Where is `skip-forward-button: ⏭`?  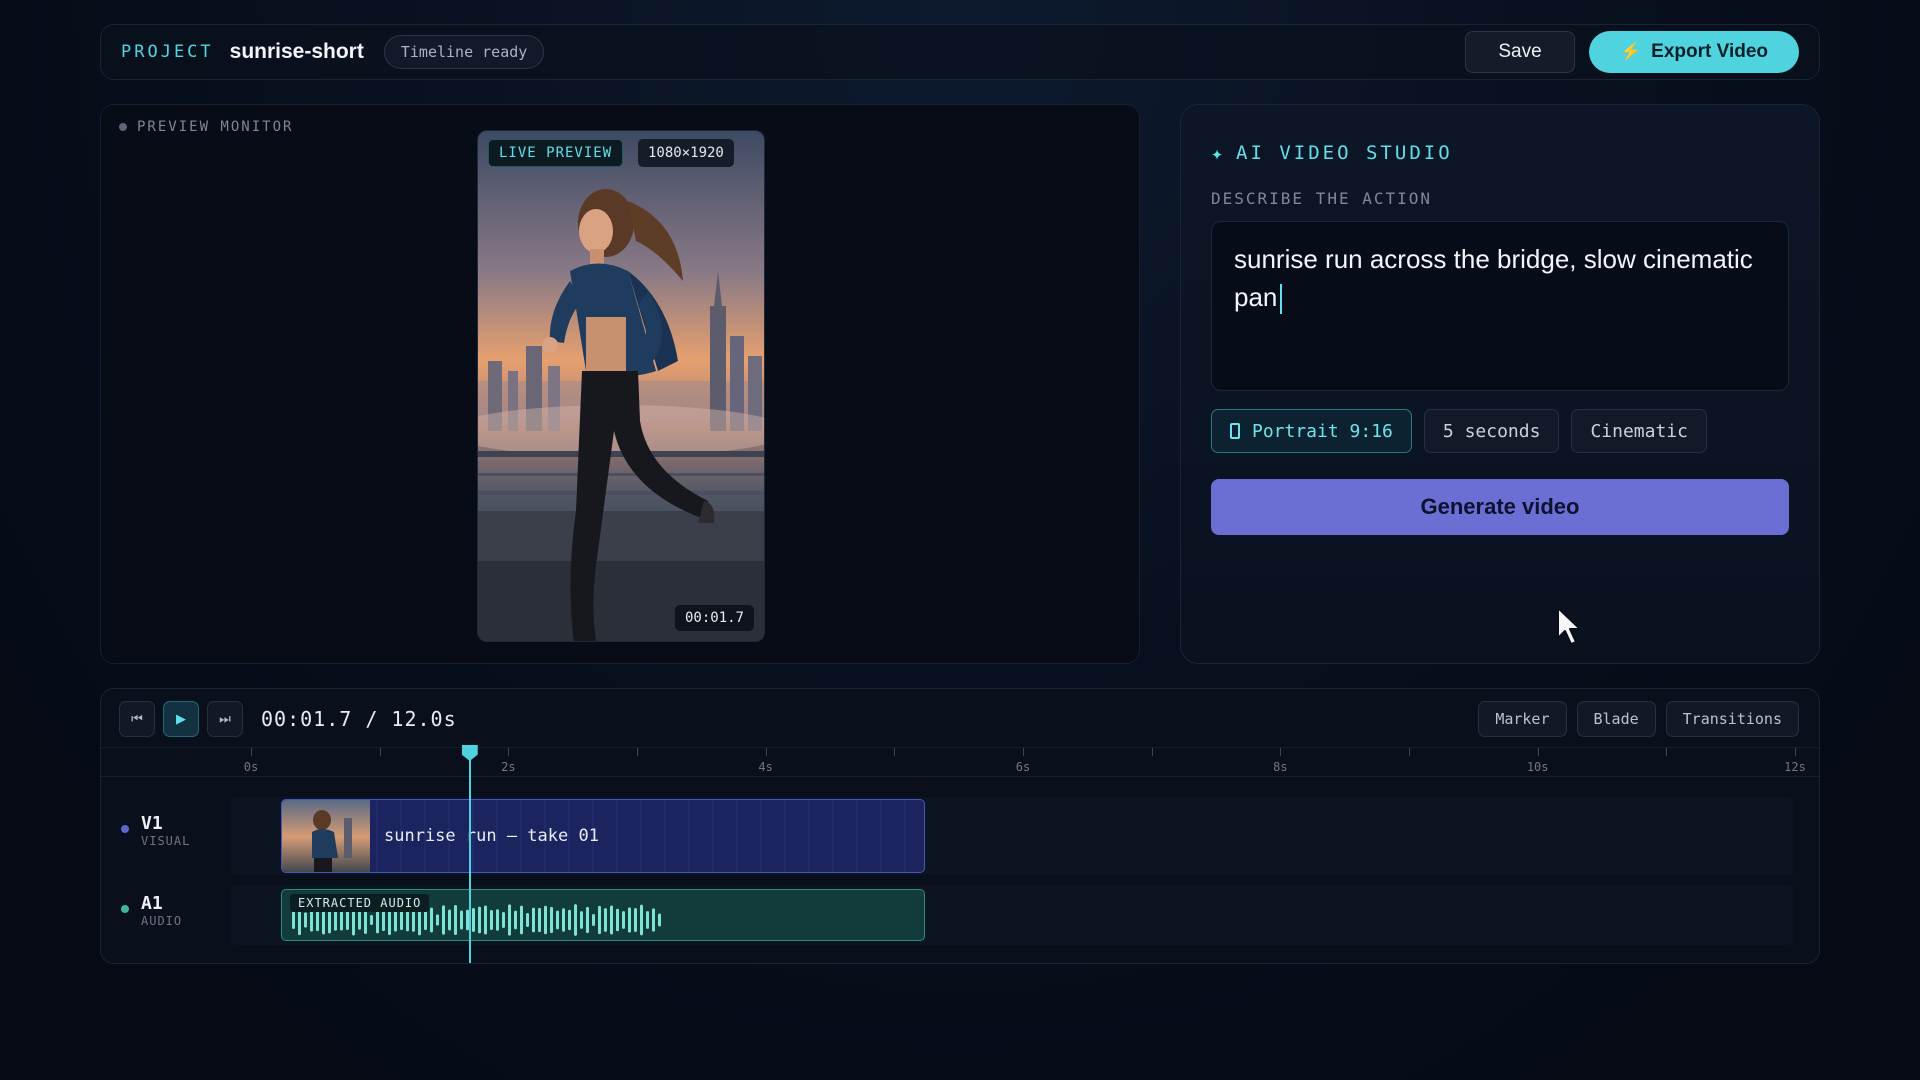
skip-forward-button: ⏭ is located at coordinates (225, 719).